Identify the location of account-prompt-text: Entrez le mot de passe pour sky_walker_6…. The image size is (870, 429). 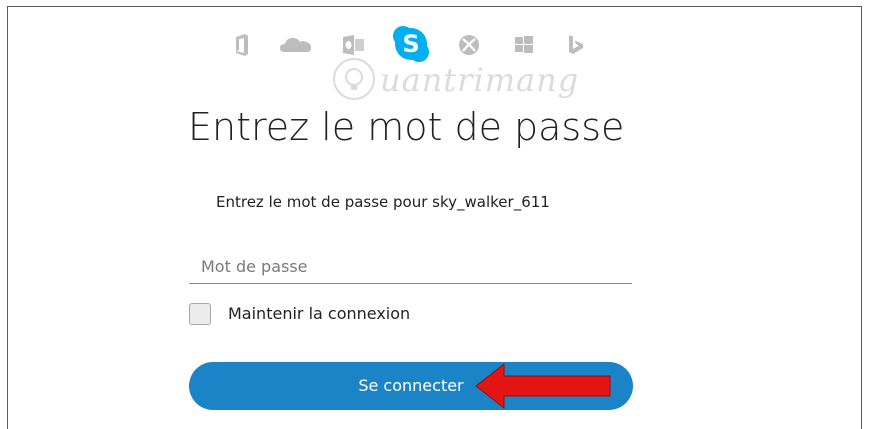
(383, 202).